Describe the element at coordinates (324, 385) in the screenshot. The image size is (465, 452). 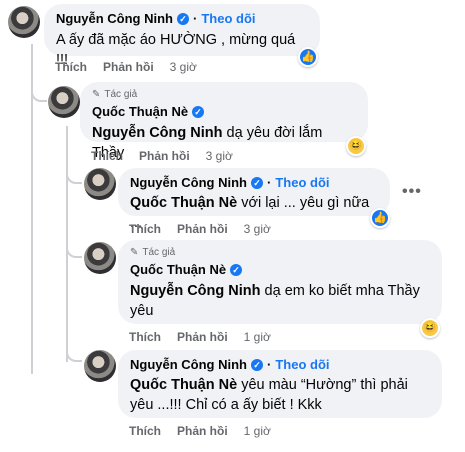
I see `comment-text-line1: yêu màu “Hường” thì phải` at that location.